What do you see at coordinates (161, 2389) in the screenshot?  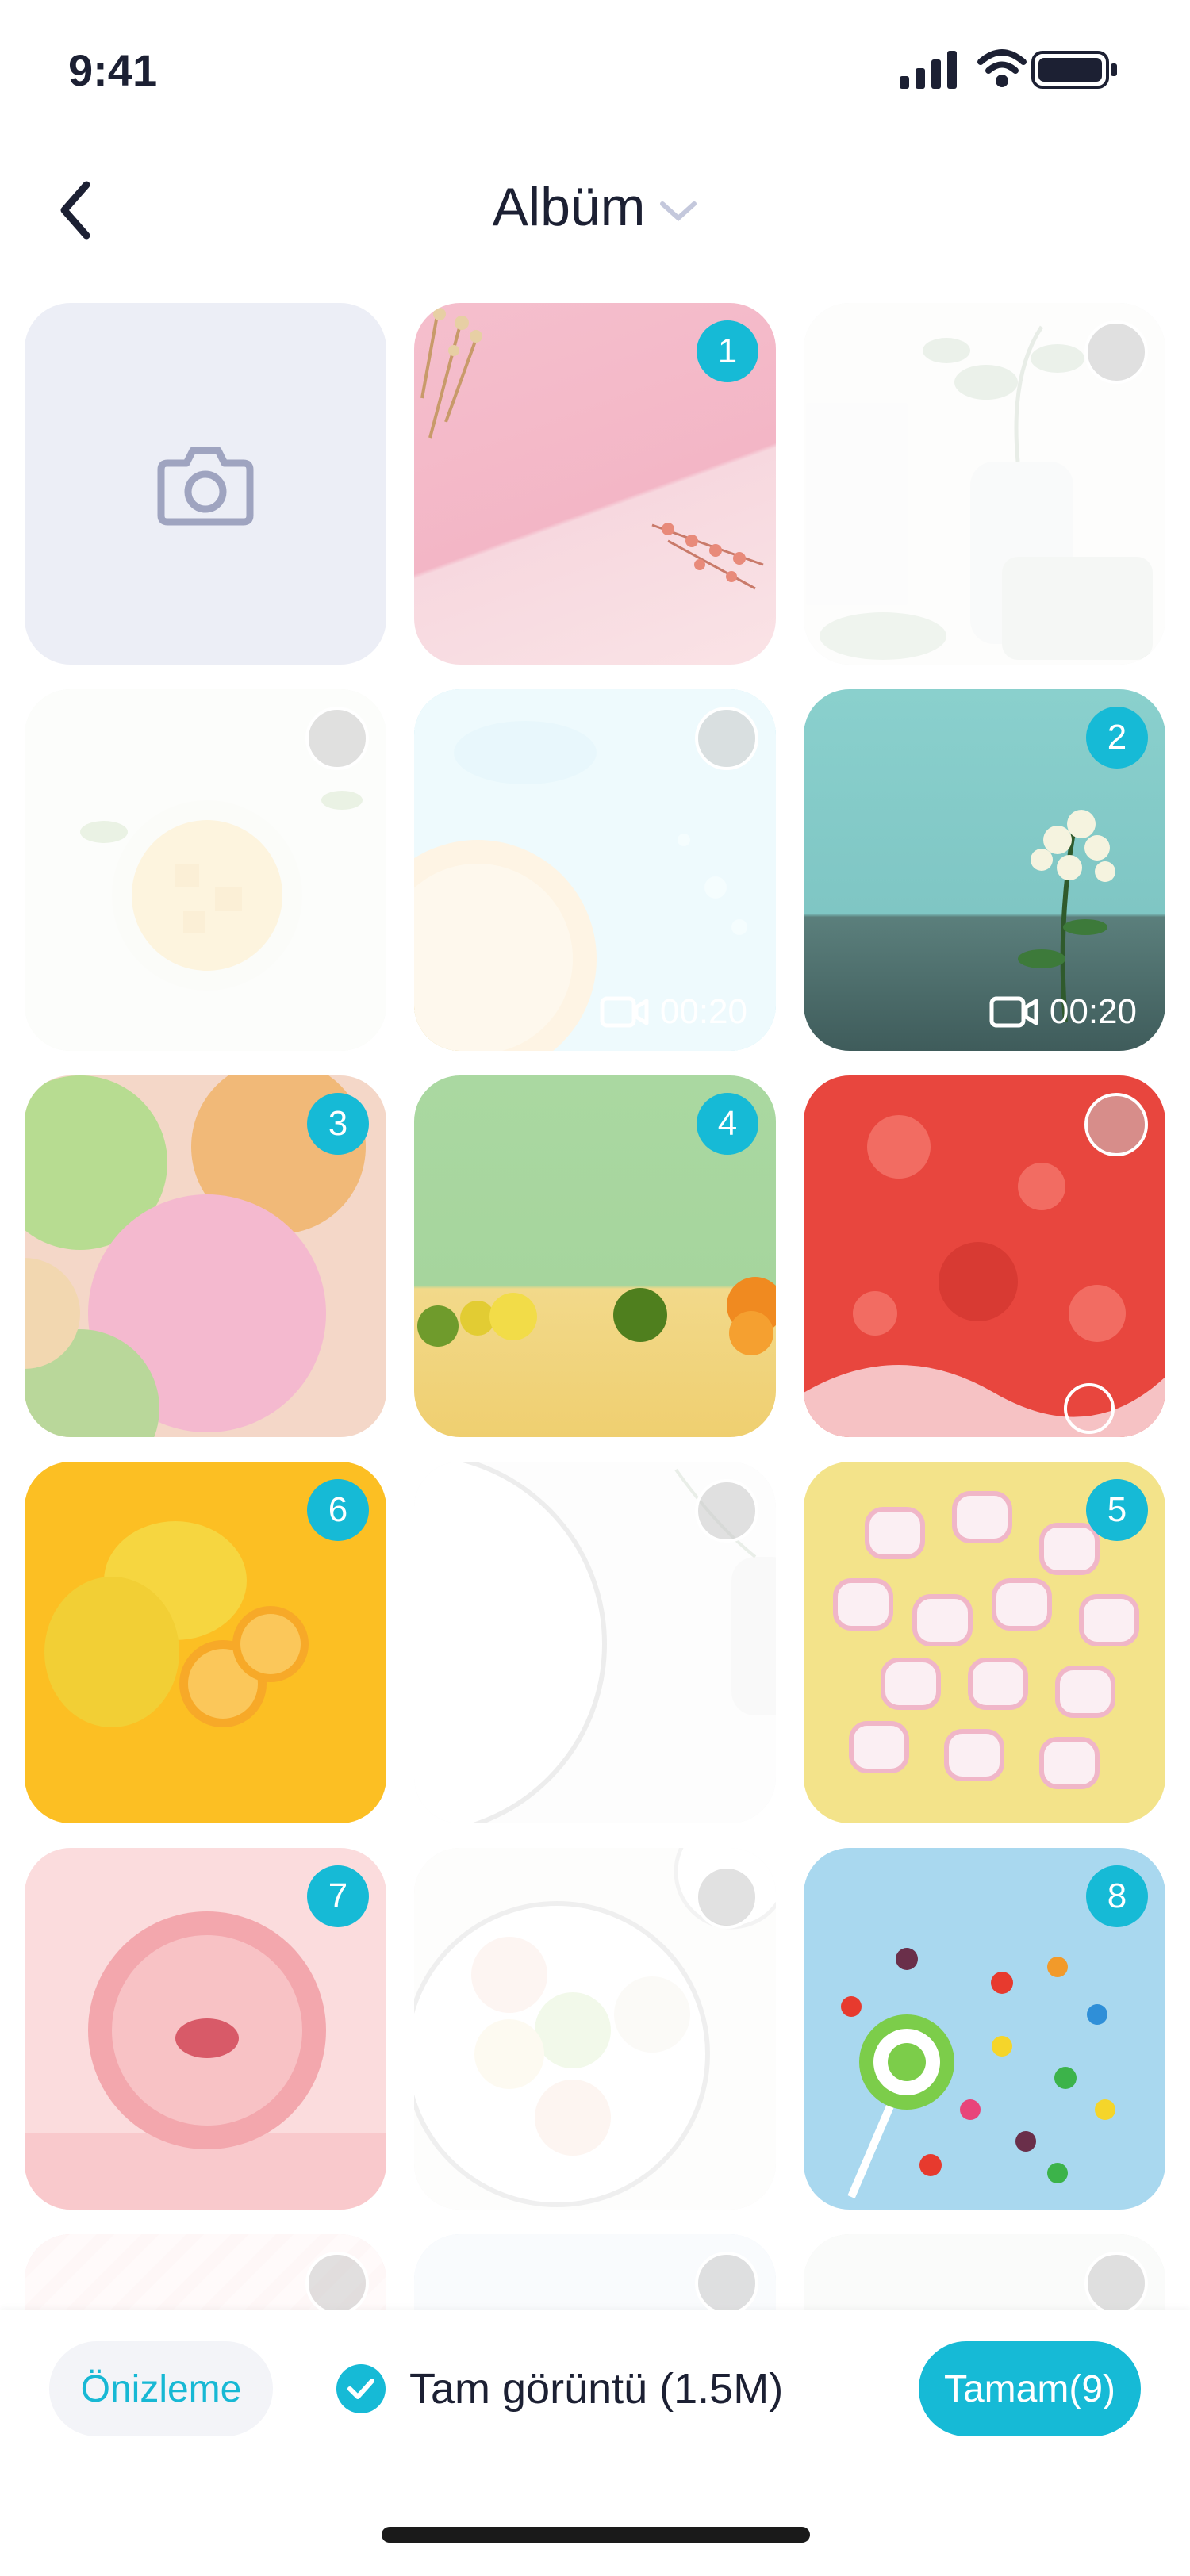 I see `preview-button: Önizleme` at bounding box center [161, 2389].